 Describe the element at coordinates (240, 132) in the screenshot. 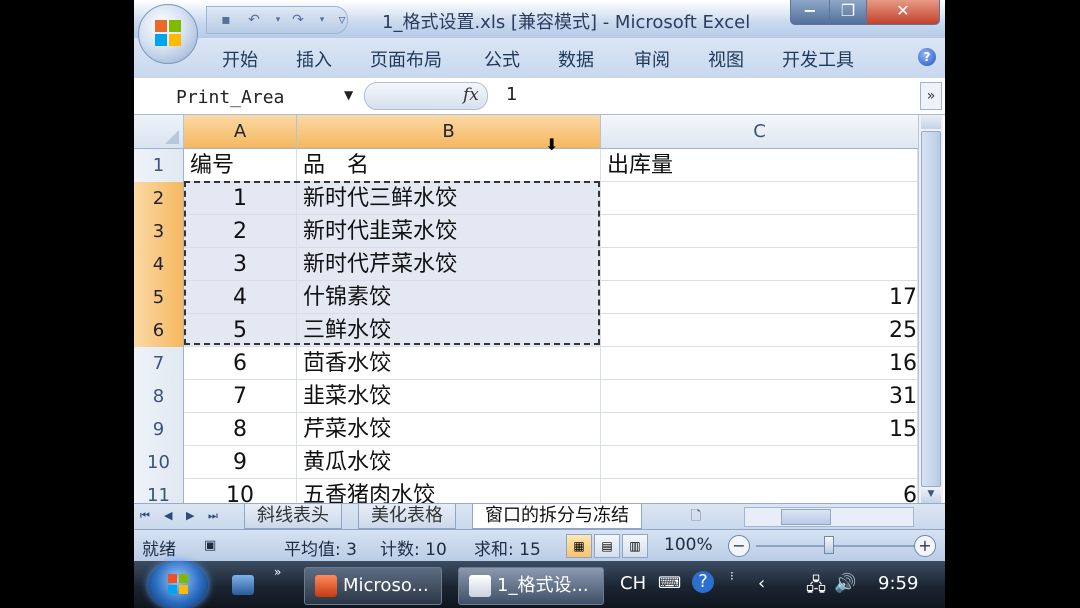

I see `column-header-a: A` at that location.